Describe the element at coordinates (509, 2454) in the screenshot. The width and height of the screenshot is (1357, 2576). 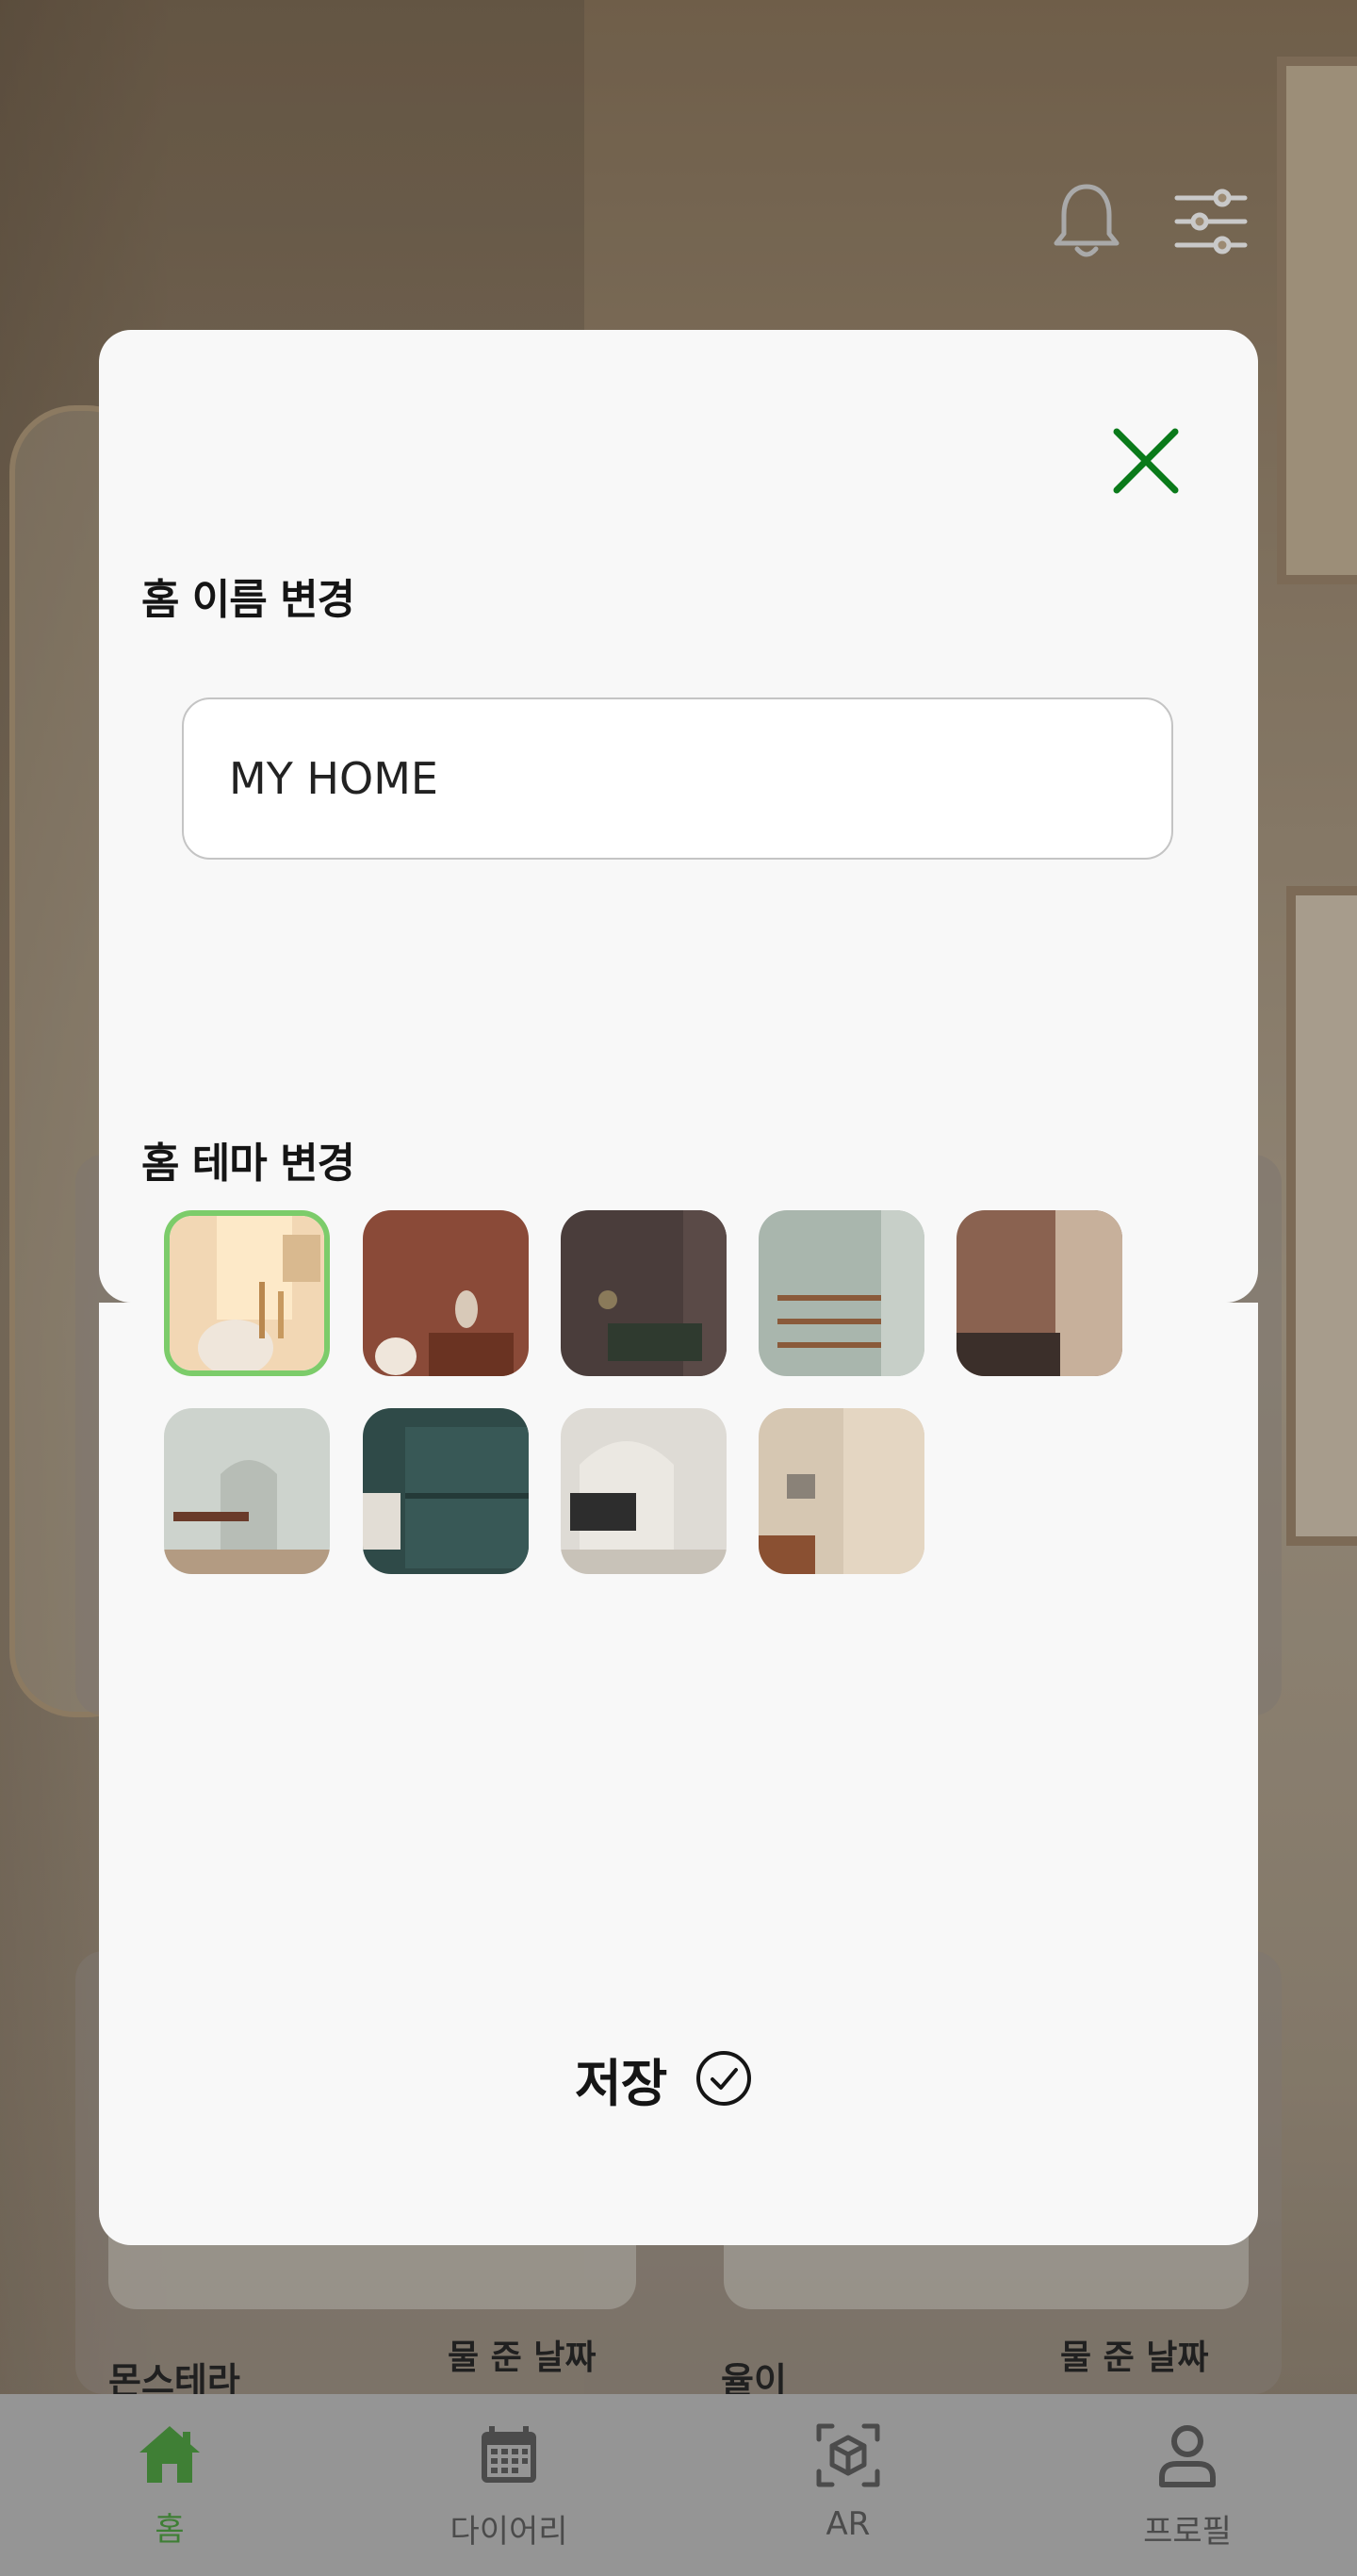
I see `calendar-icon` at that location.